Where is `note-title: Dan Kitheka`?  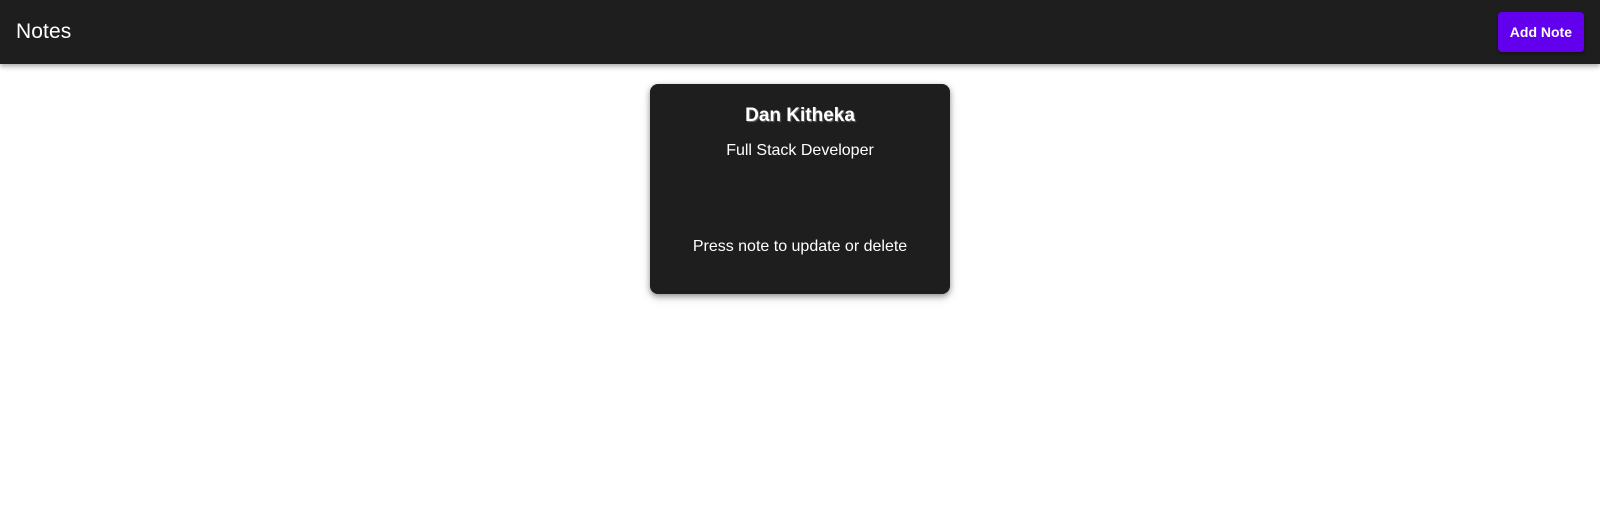
note-title: Dan Kitheka is located at coordinates (800, 115).